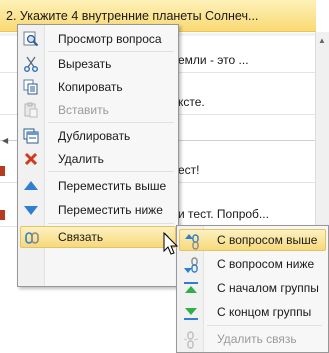 Image resolution: width=329 pixels, height=353 pixels. I want to click on copy-icon, so click(30, 87).